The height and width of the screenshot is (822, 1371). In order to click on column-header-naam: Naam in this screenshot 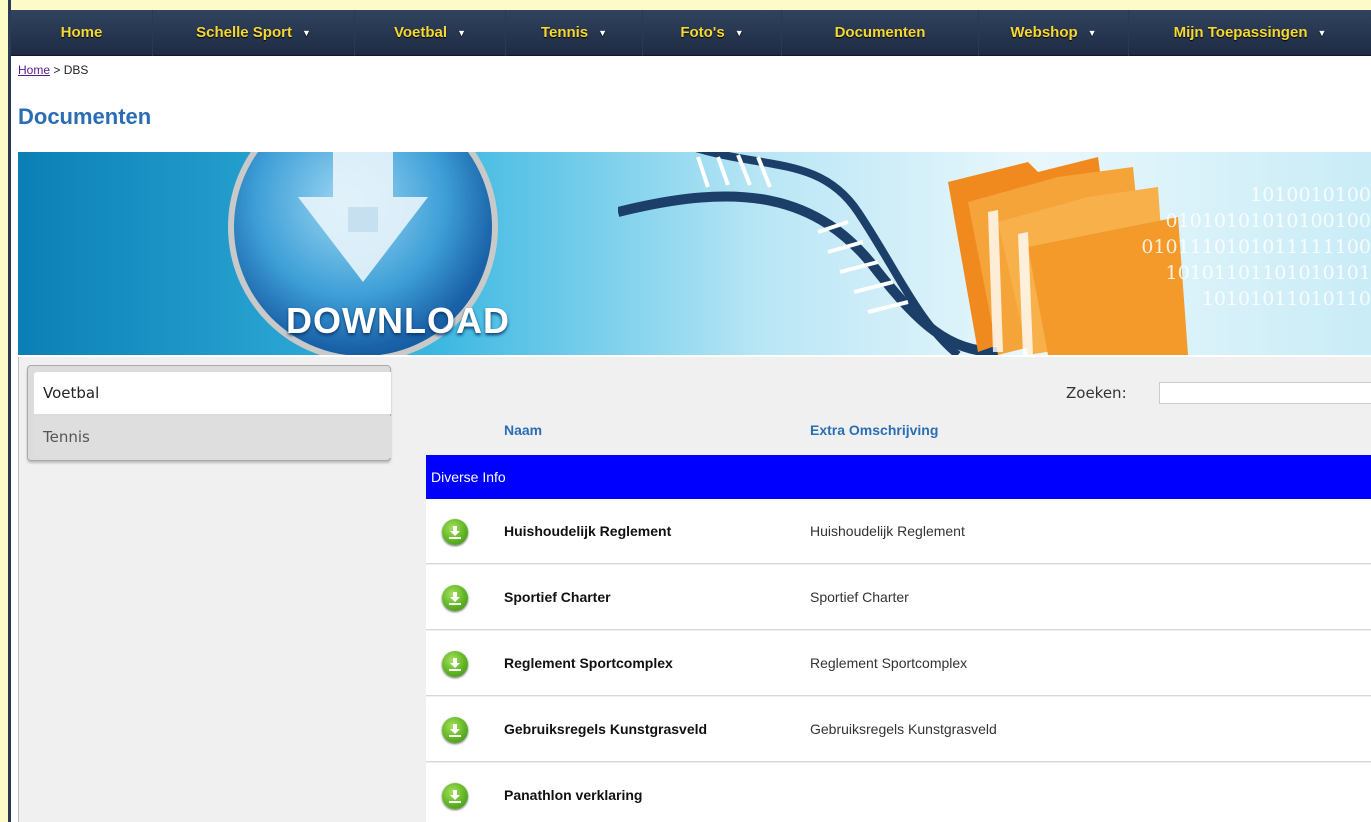, I will do `click(523, 430)`.